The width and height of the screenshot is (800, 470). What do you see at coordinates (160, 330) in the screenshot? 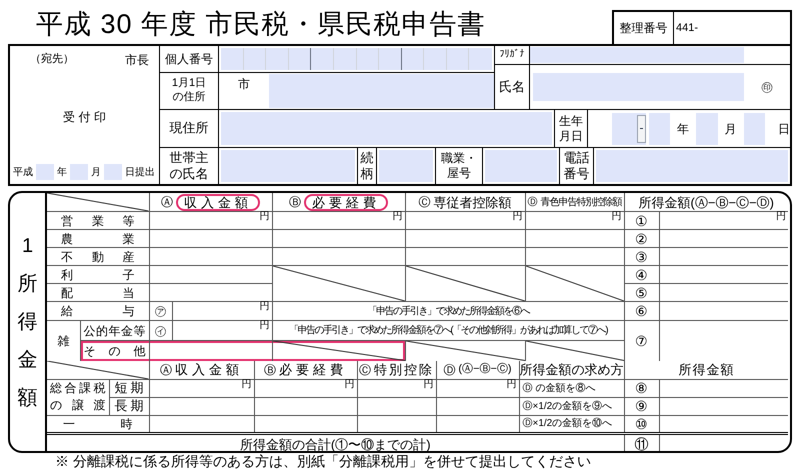
I see `circled-marker: ㋑` at bounding box center [160, 330].